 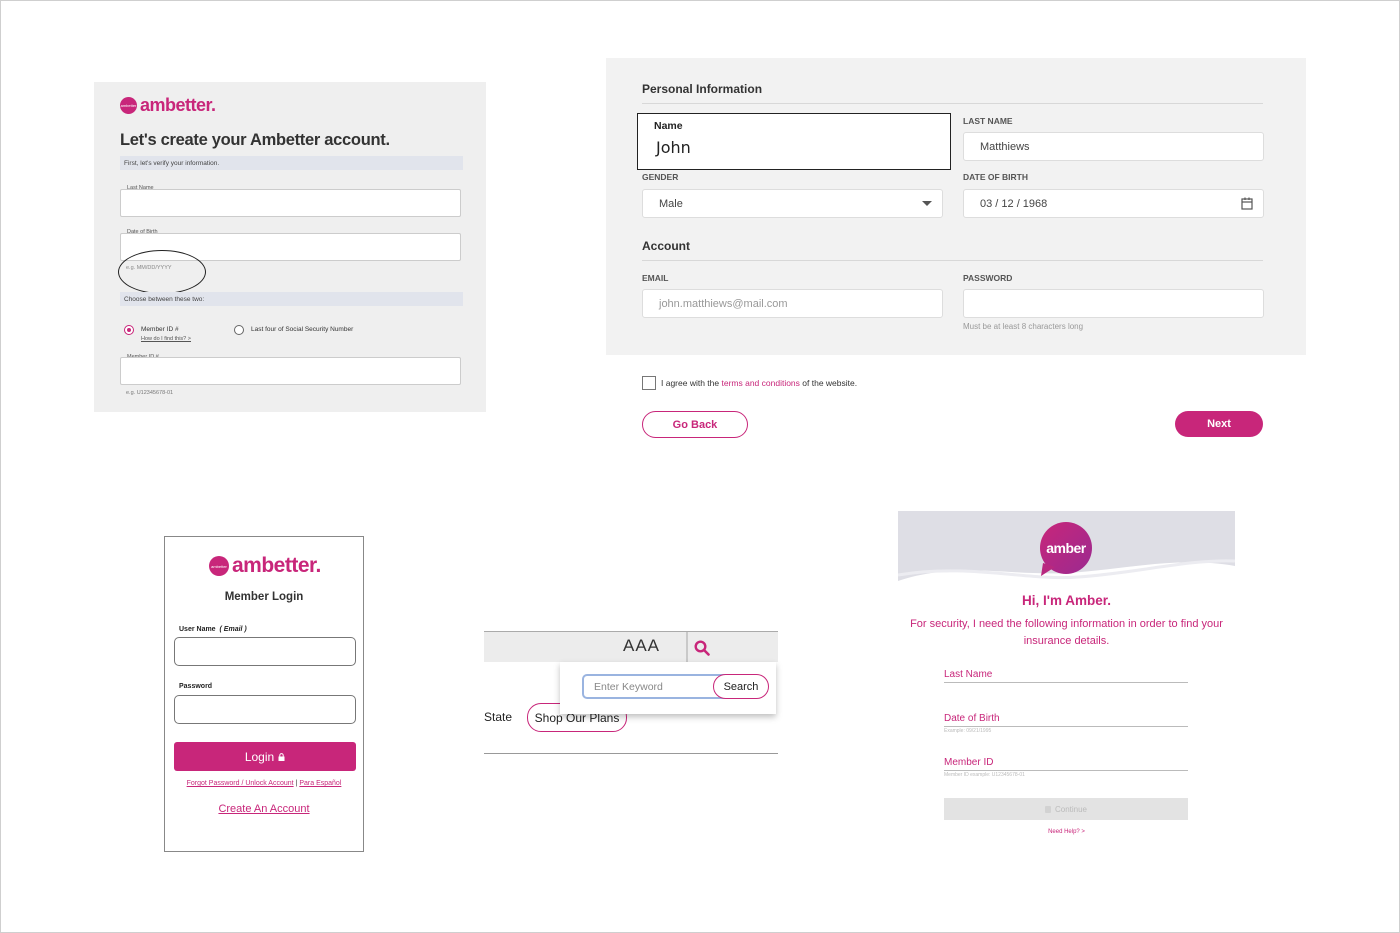 What do you see at coordinates (1048, 569) in the screenshot?
I see `speech-tail-icon` at bounding box center [1048, 569].